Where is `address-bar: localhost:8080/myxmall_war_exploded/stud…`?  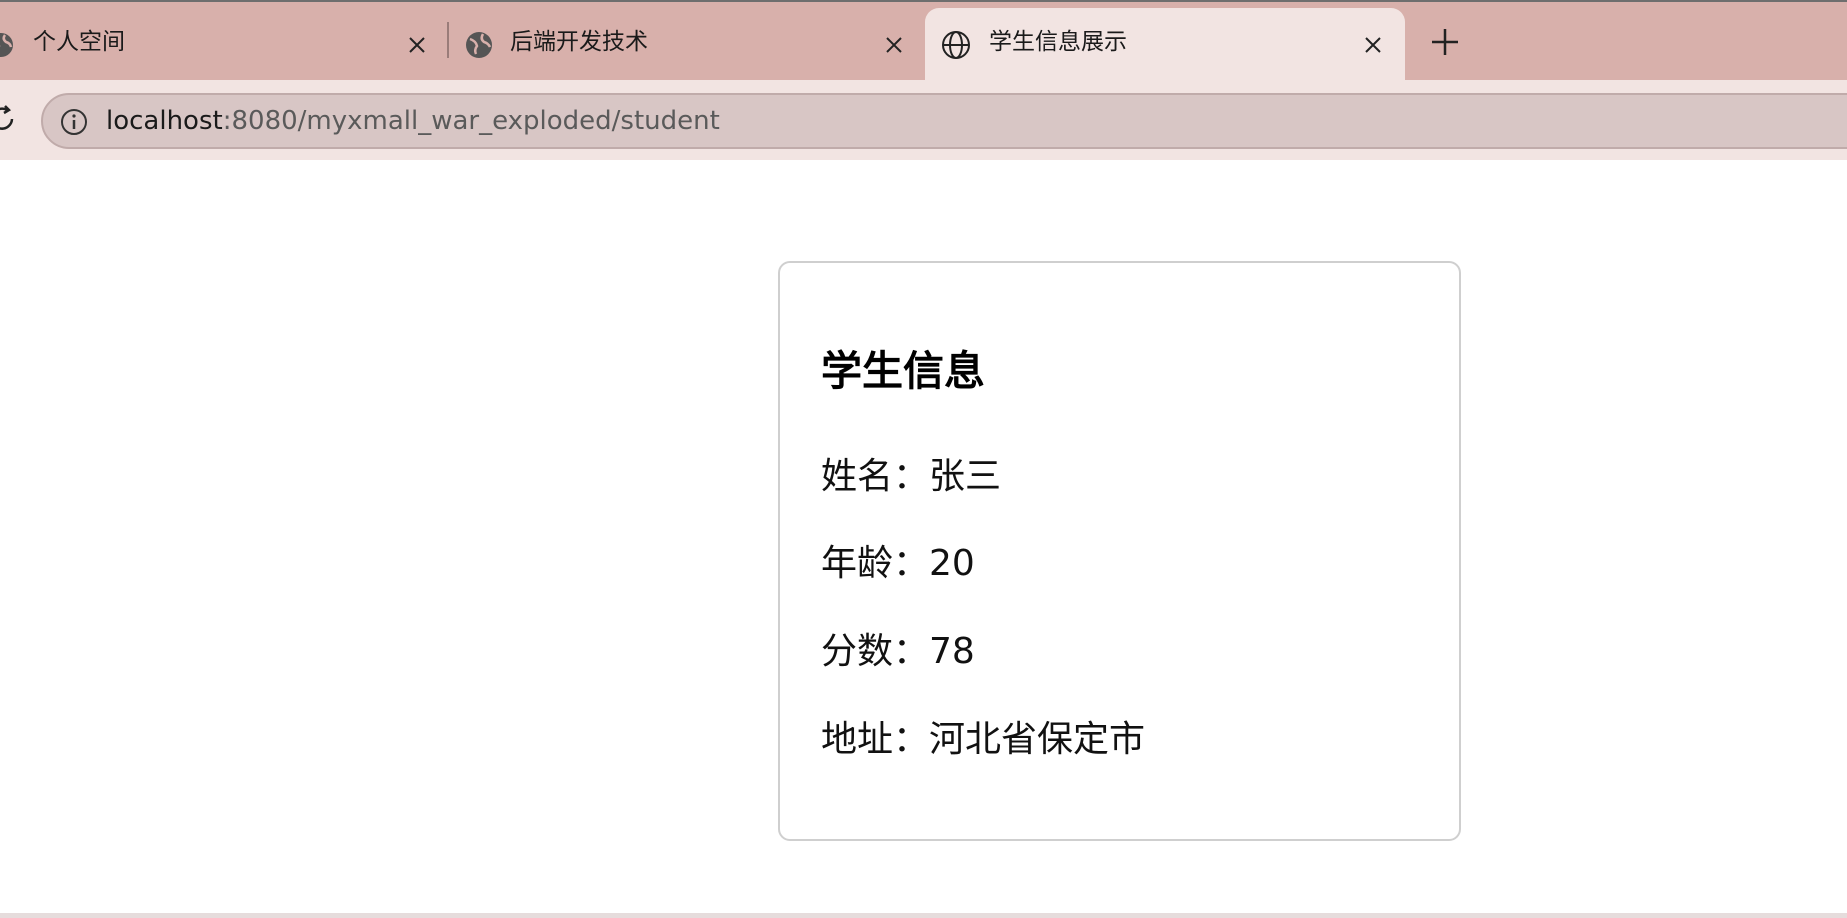 address-bar: localhost:8080/myxmall_war_exploded/stud… is located at coordinates (944, 121).